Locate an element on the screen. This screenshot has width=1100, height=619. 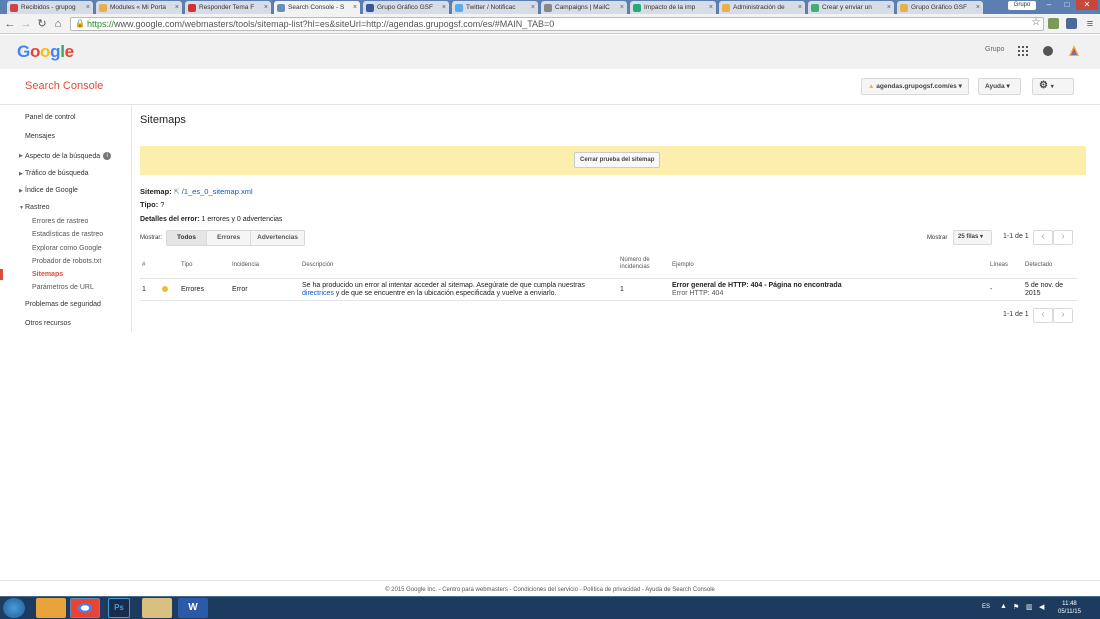
minimize-icon: – is located at coordinates (1049, 5).